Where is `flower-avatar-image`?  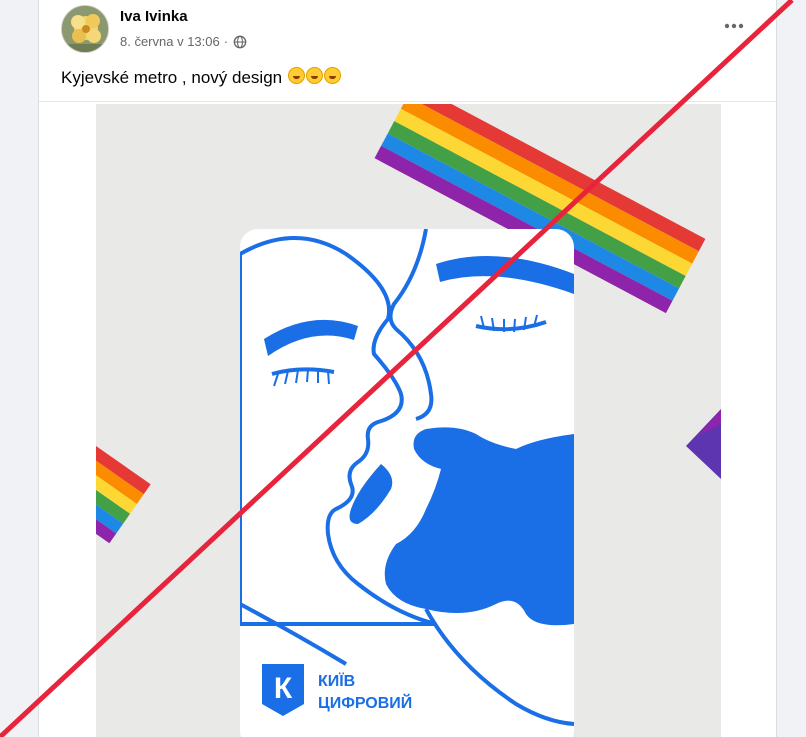 flower-avatar-image is located at coordinates (85, 29).